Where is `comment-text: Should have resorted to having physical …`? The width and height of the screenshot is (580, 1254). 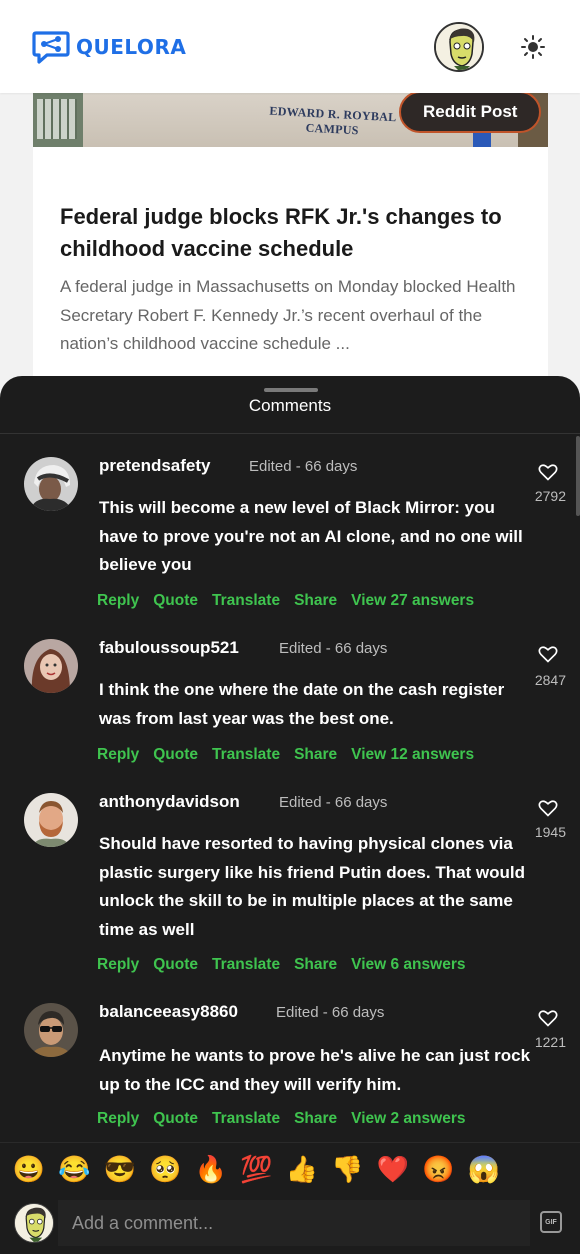 comment-text: Should have resorted to having physical … is located at coordinates (312, 886).